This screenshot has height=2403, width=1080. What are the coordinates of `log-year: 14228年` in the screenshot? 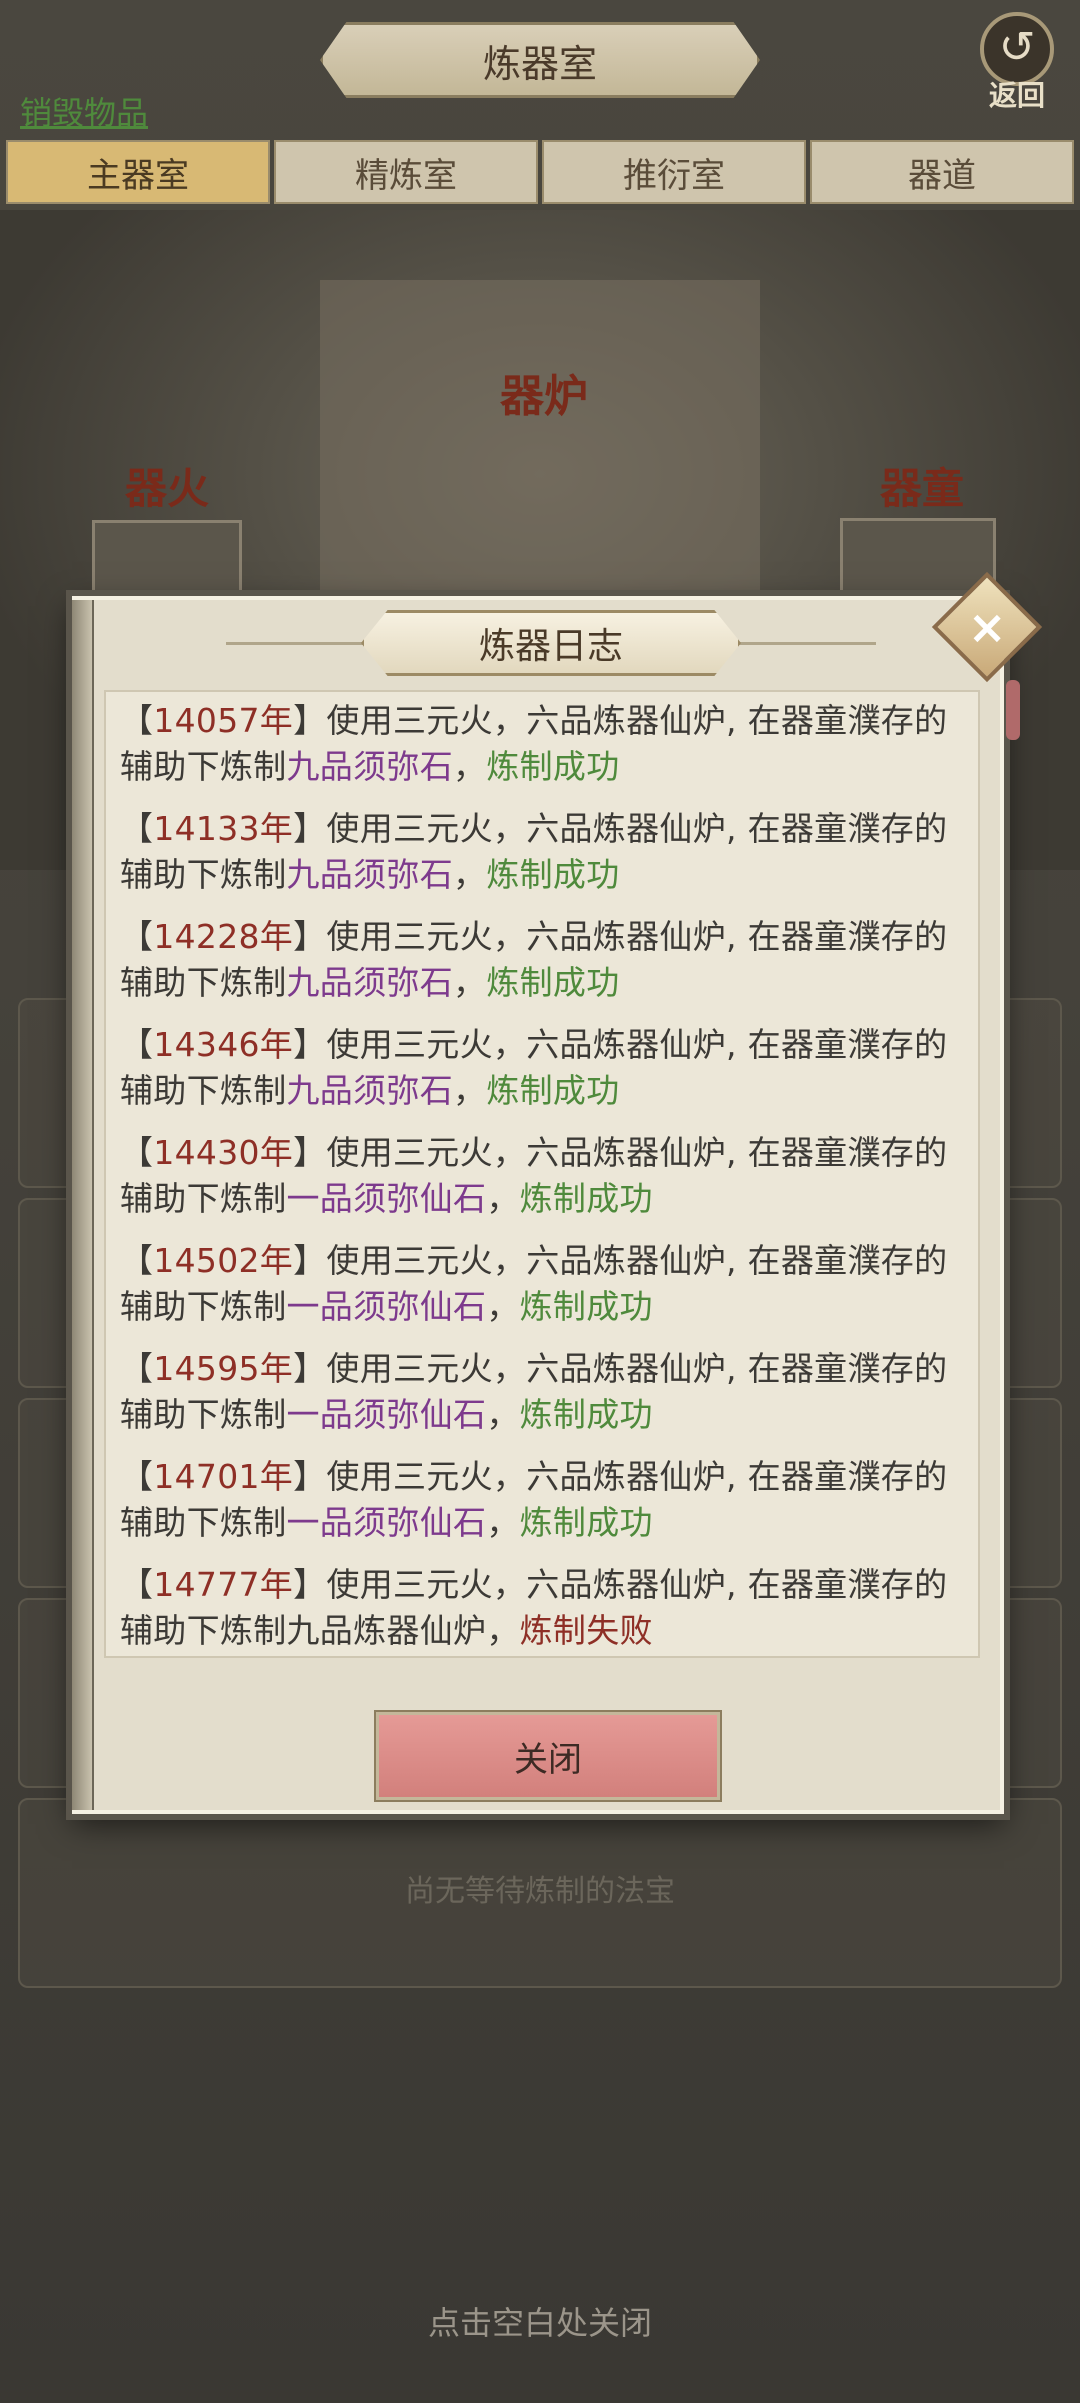 It's located at (223, 936).